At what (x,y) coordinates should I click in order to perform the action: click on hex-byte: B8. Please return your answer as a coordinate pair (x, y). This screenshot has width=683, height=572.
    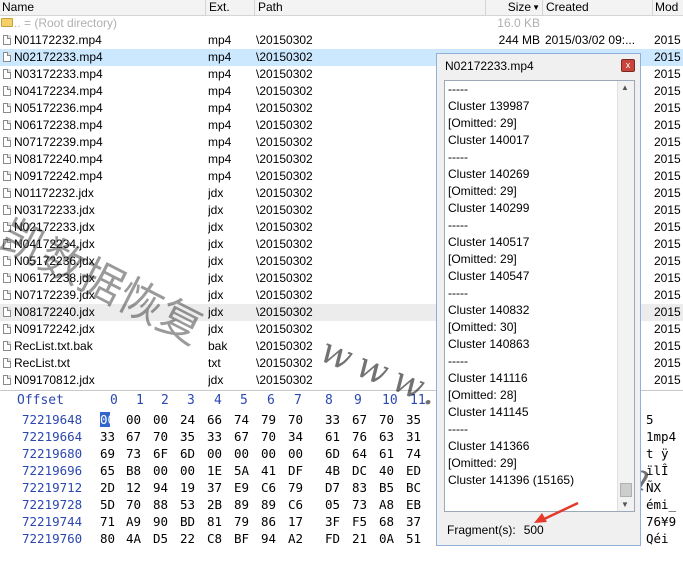
    Looking at the image, I should click on (137, 470).